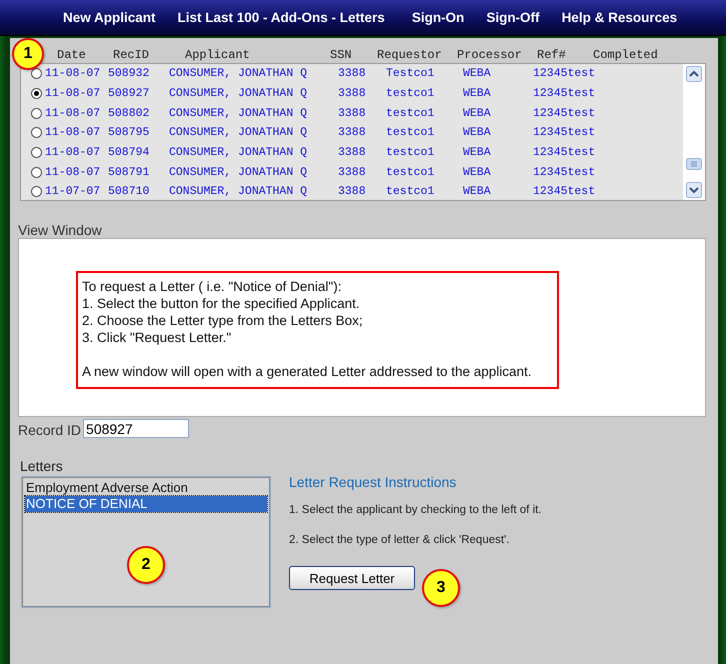  I want to click on instruction-text: To request a Letter ( i.e. "Notice of Denial"):, so click(212, 286).